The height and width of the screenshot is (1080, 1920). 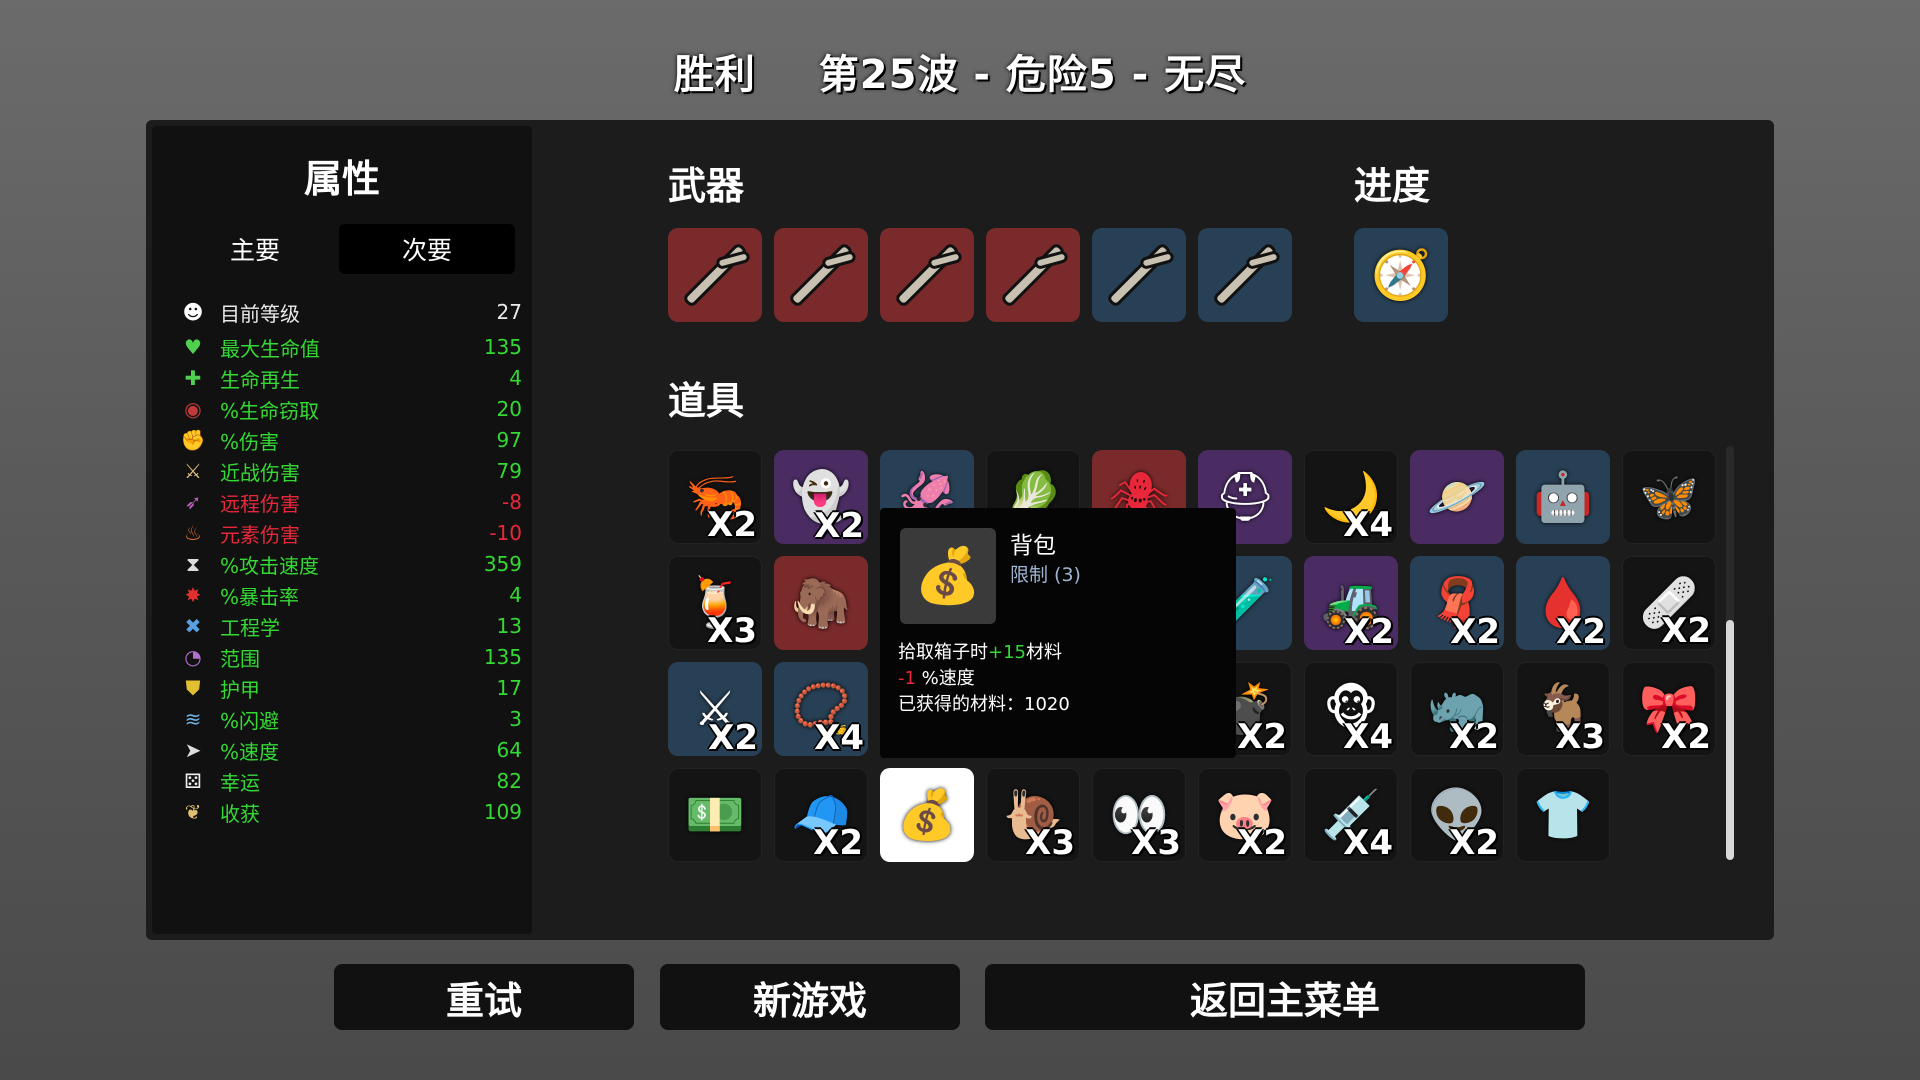 What do you see at coordinates (240, 813) in the screenshot?
I see `stat-label: 收获` at bounding box center [240, 813].